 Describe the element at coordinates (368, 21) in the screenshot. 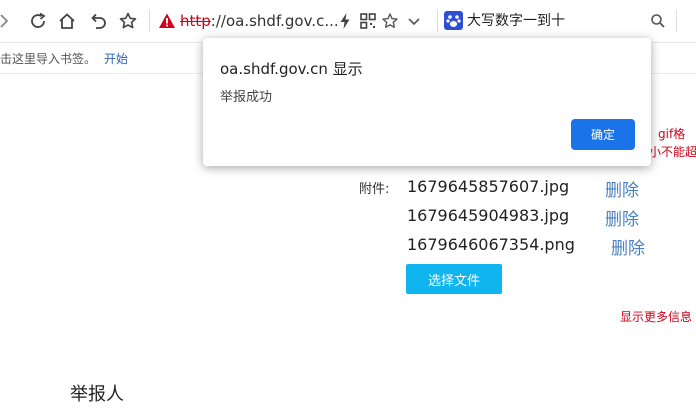

I see `qr-code-icon` at that location.